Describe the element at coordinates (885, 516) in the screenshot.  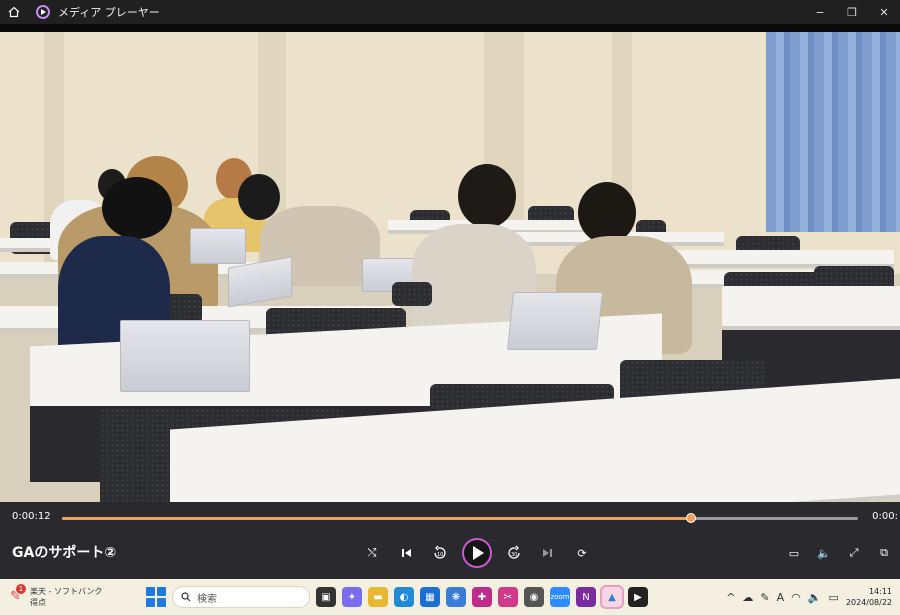
I see `total-time: 0:00:` at that location.